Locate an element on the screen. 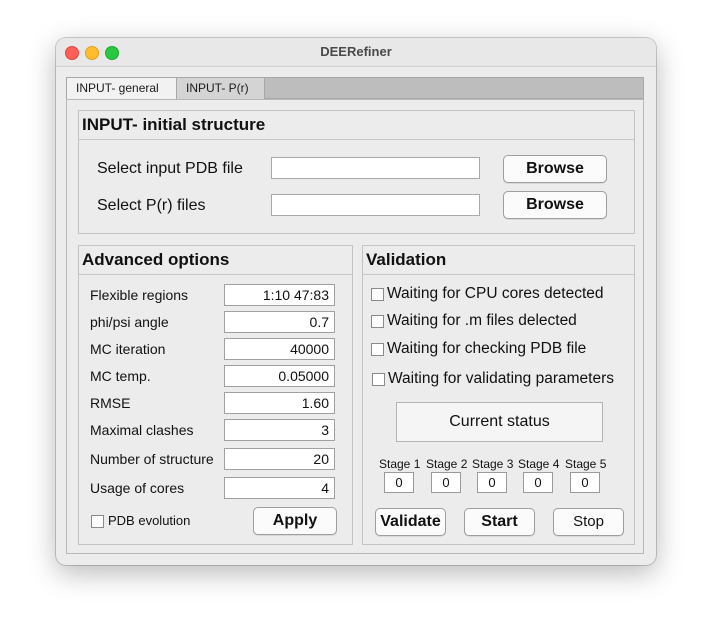 The height and width of the screenshot is (640, 712). pdb-evolution-label: PDB evolution is located at coordinates (149, 520).